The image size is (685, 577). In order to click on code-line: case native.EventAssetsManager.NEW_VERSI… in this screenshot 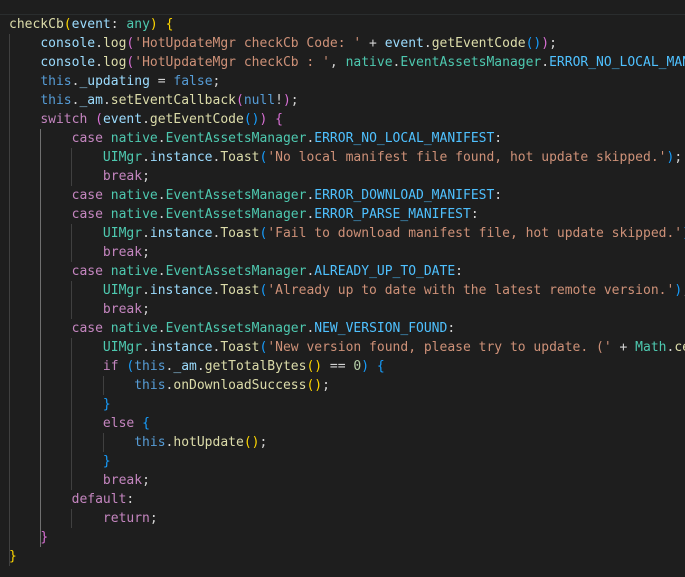, I will do `click(228, 328)`.